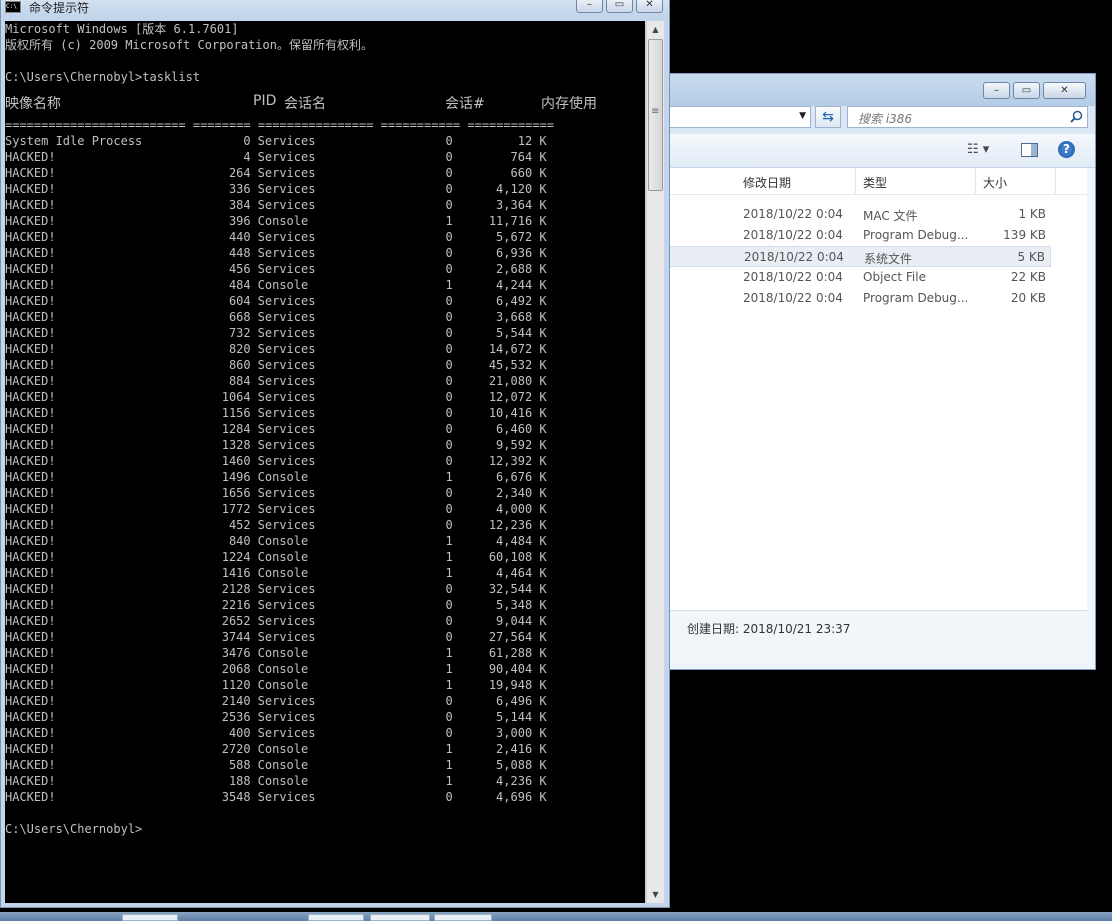 The width and height of the screenshot is (1112, 921). Describe the element at coordinates (236, 669) in the screenshot. I see `process-pid: 2068` at that location.